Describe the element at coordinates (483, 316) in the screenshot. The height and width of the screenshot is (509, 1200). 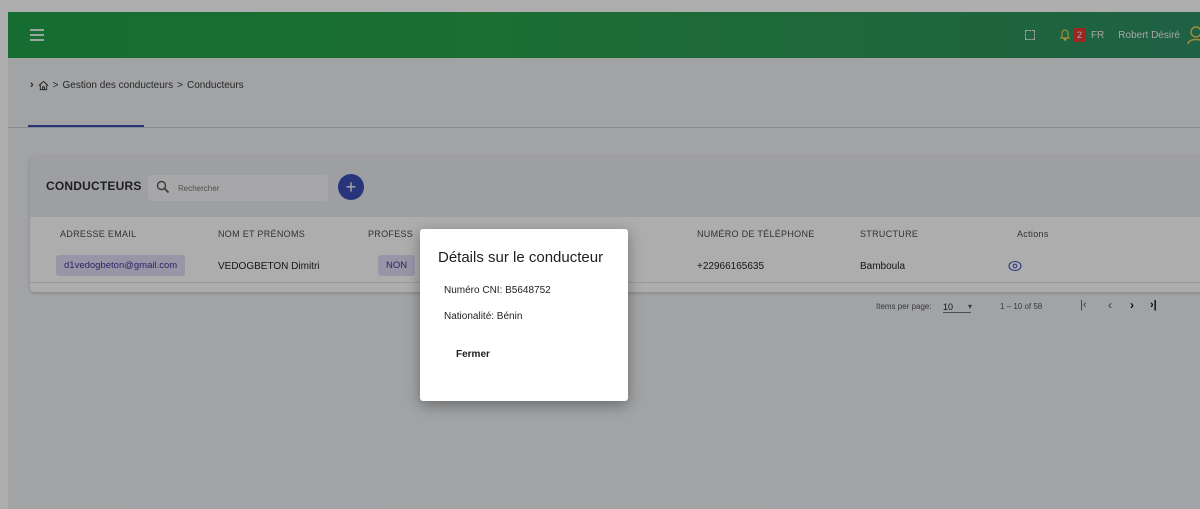
I see `nationality: Nationalité: Bénin` at that location.